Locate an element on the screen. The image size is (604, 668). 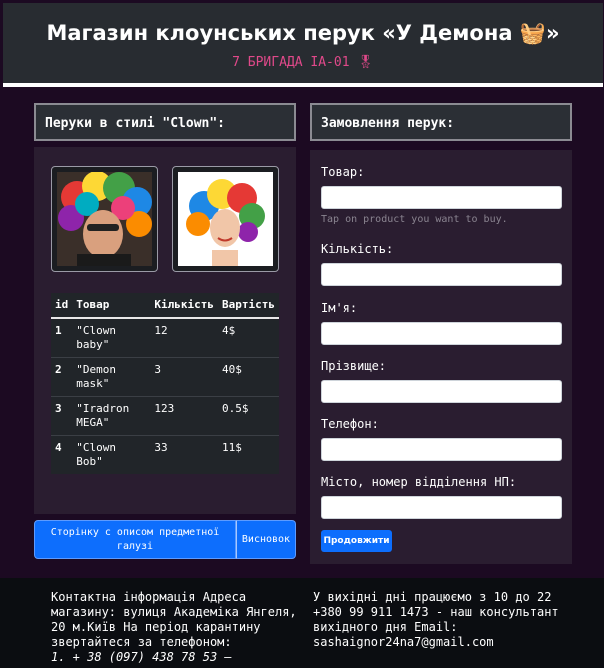
product-input is located at coordinates (441, 197).